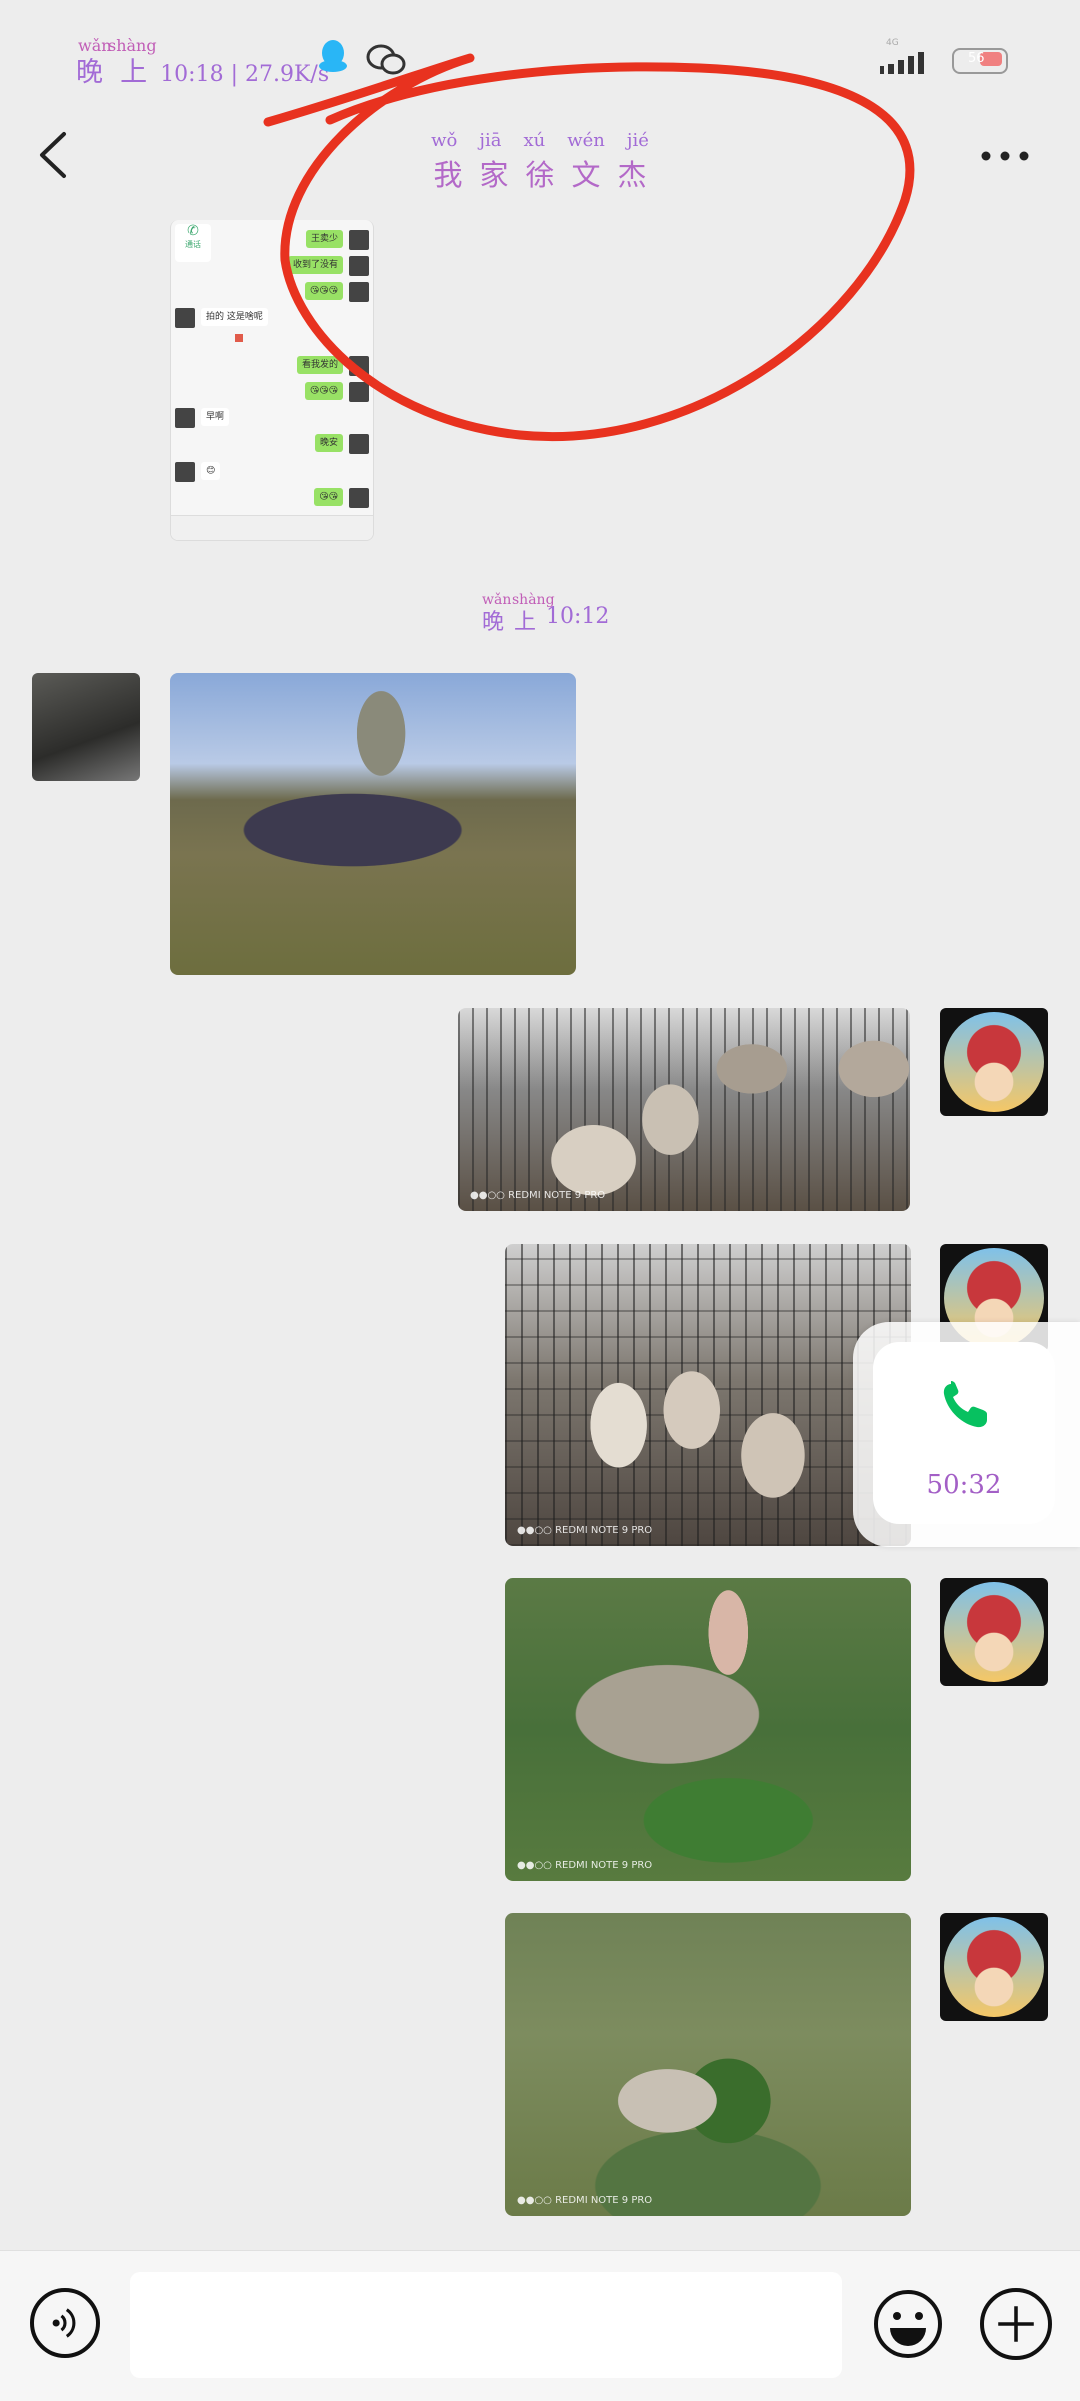 This screenshot has width=1080, height=2401. Describe the element at coordinates (586, 140) in the screenshot. I see `title-pinyin-4: wén` at that location.